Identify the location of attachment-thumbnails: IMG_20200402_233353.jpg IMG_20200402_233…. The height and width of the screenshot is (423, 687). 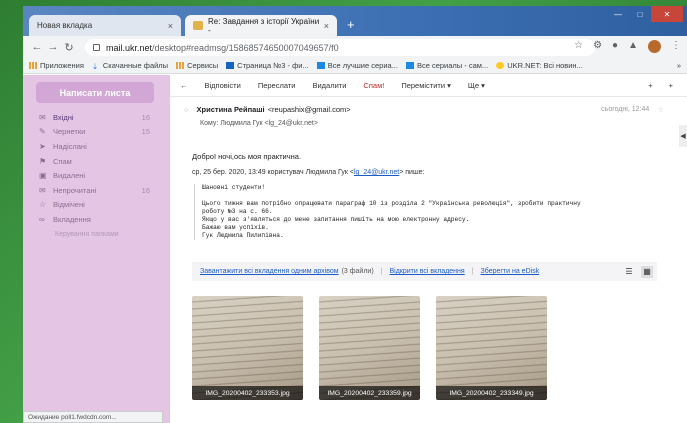
(369, 348).